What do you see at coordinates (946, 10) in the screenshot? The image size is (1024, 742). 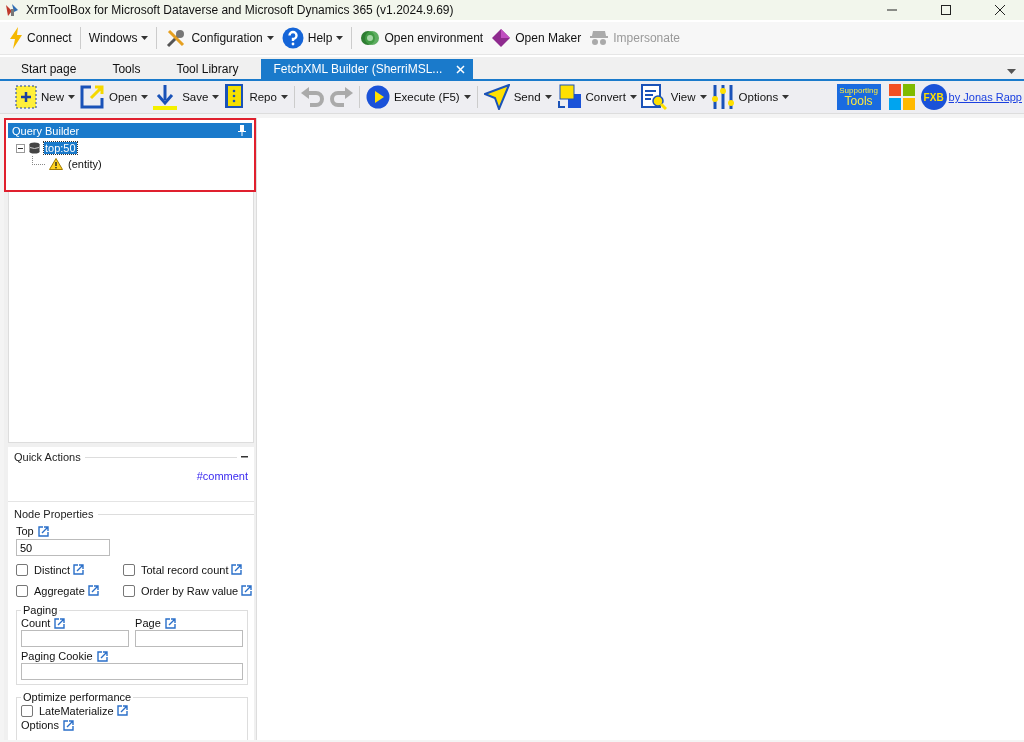 I see `maximize-icon` at bounding box center [946, 10].